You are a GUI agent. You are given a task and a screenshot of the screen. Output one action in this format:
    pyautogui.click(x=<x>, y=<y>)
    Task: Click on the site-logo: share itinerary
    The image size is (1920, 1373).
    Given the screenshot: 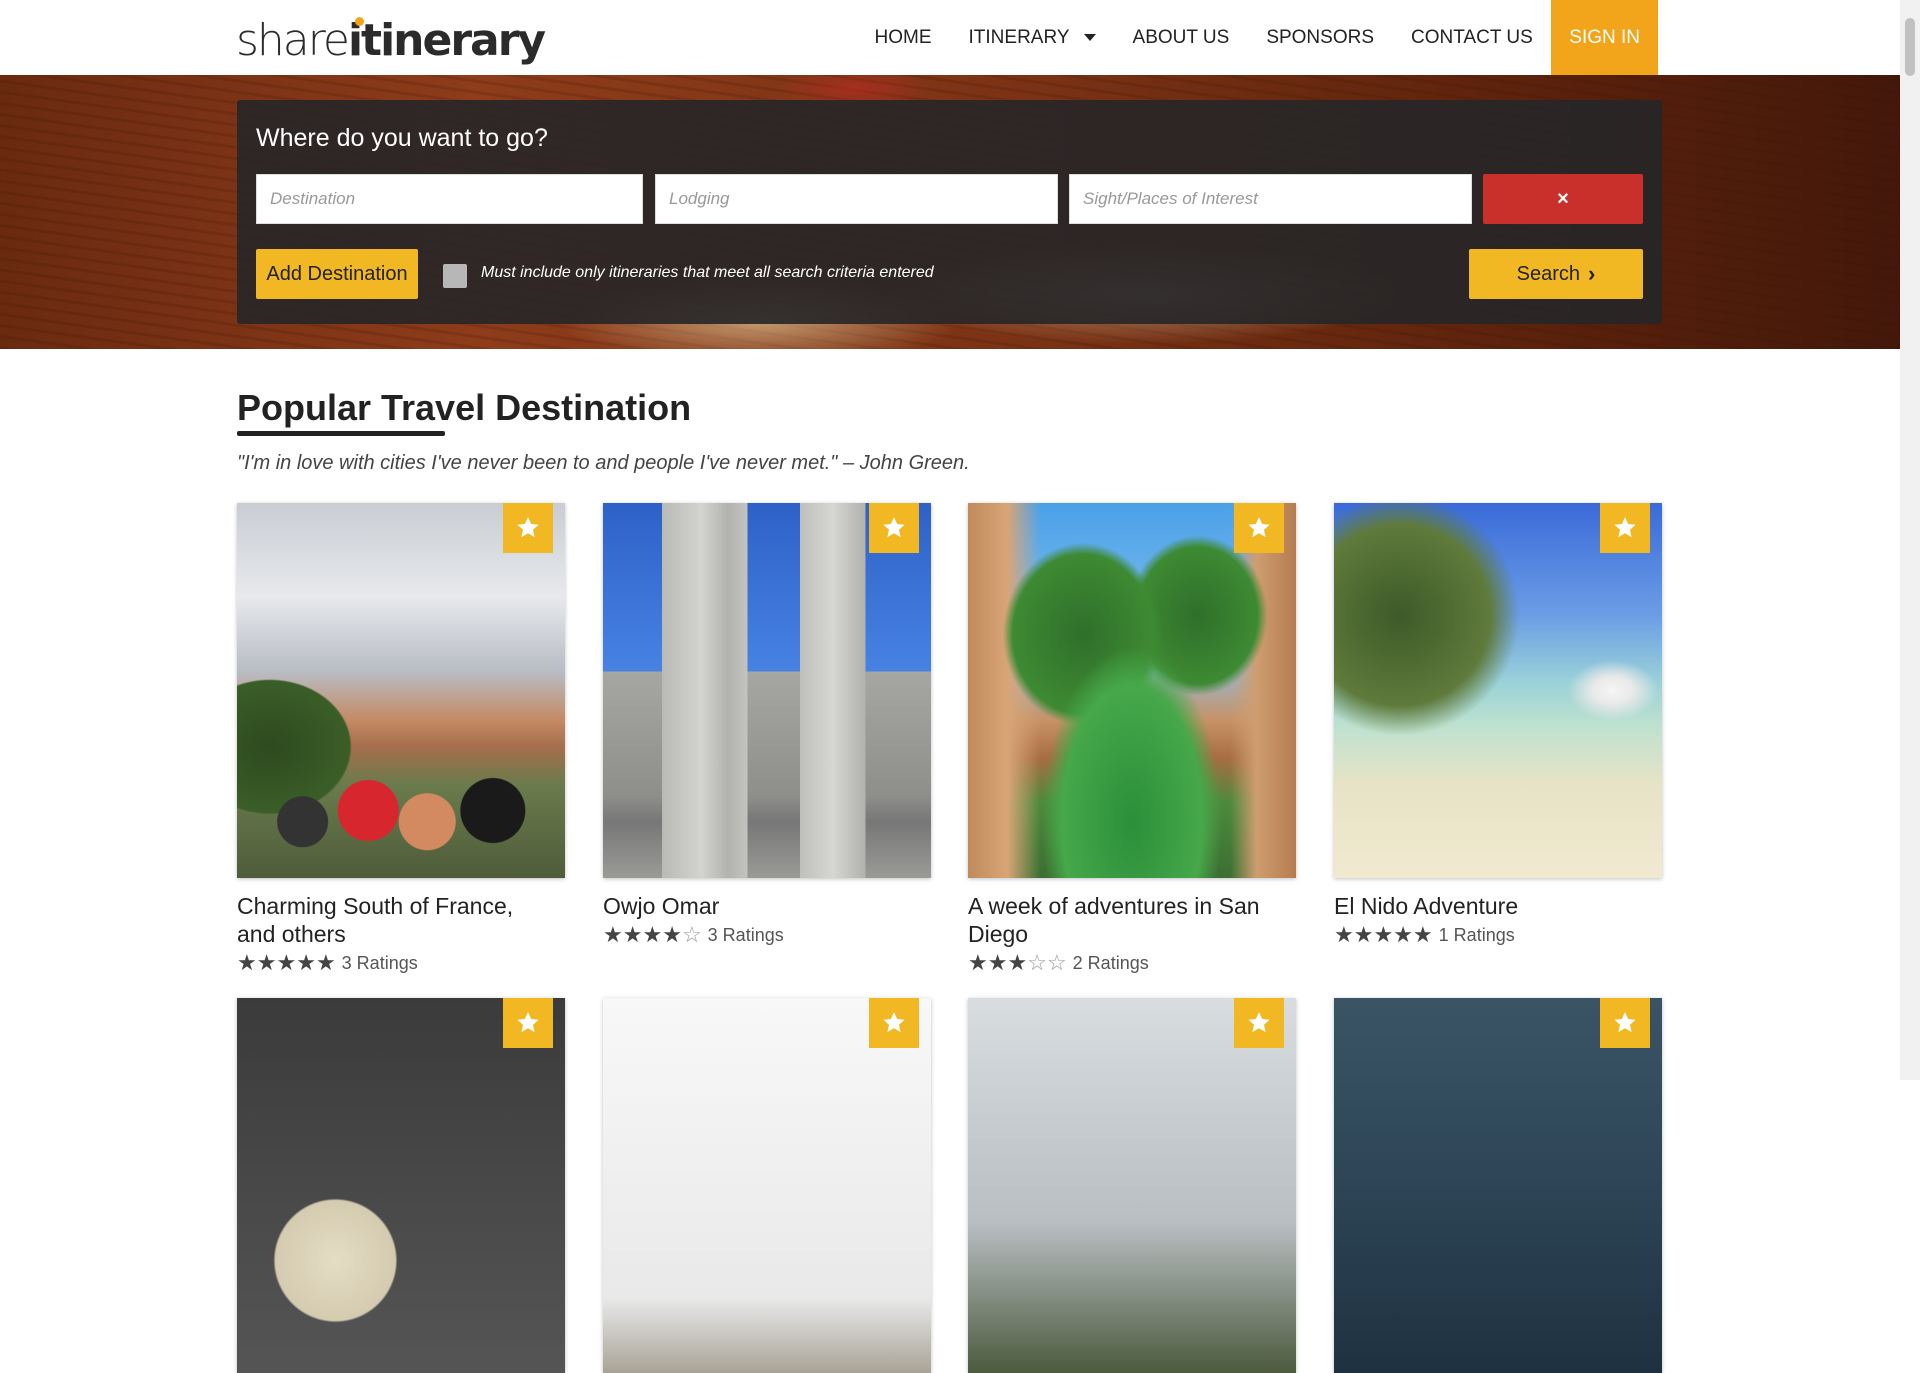 What is the action you would take?
    pyautogui.click(x=391, y=37)
    